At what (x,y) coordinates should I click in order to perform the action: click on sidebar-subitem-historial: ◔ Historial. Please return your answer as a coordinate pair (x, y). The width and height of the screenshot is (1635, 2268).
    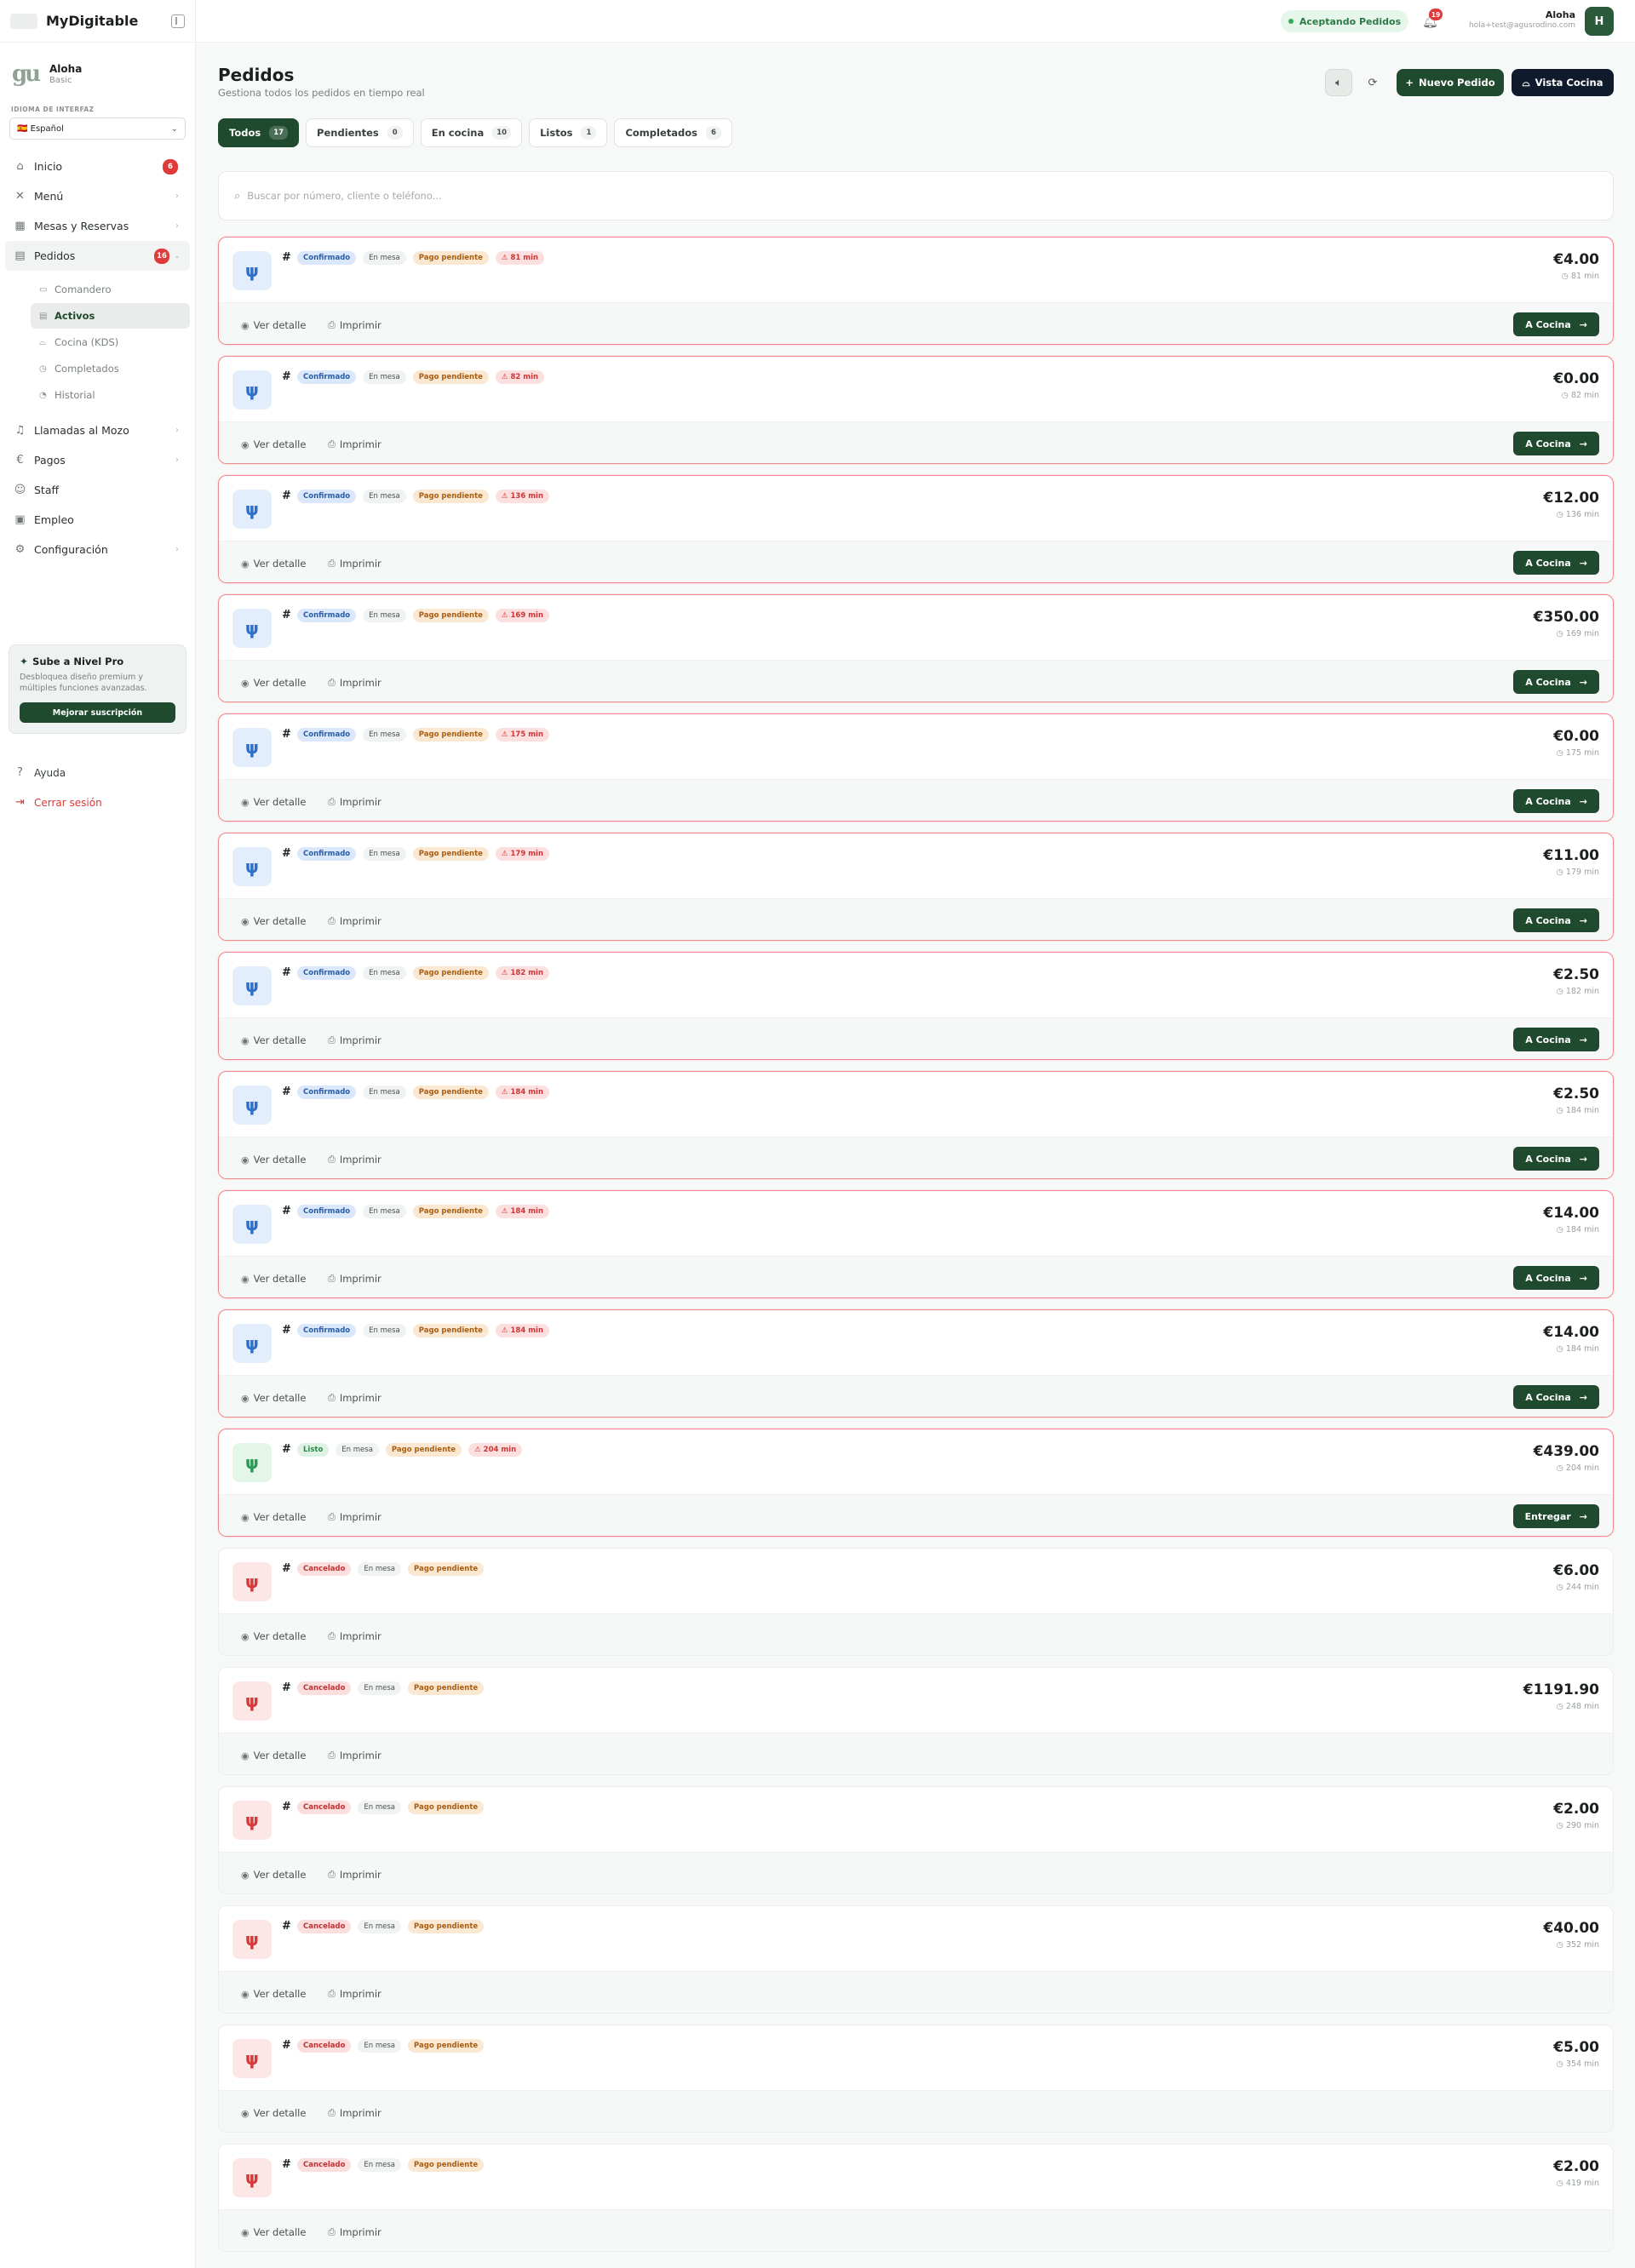
    Looking at the image, I should click on (110, 395).